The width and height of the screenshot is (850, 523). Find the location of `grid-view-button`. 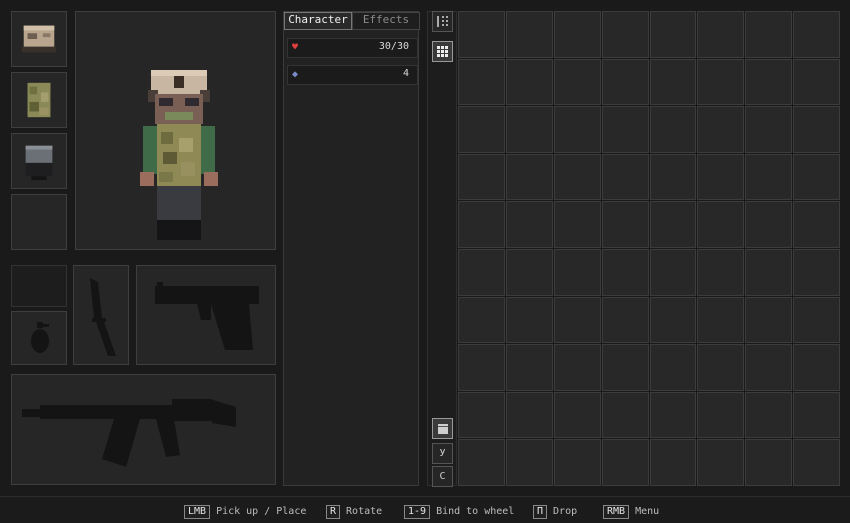

grid-view-button is located at coordinates (442, 51).